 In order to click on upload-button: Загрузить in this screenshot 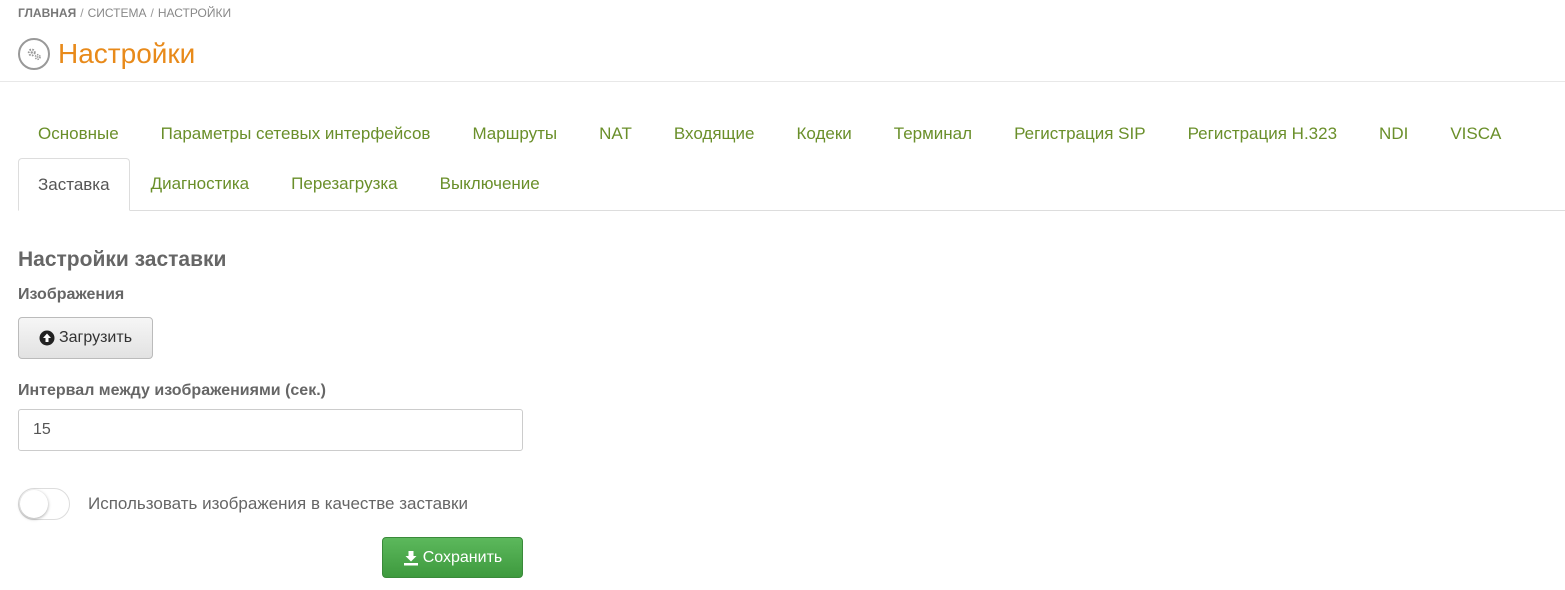, I will do `click(85, 338)`.